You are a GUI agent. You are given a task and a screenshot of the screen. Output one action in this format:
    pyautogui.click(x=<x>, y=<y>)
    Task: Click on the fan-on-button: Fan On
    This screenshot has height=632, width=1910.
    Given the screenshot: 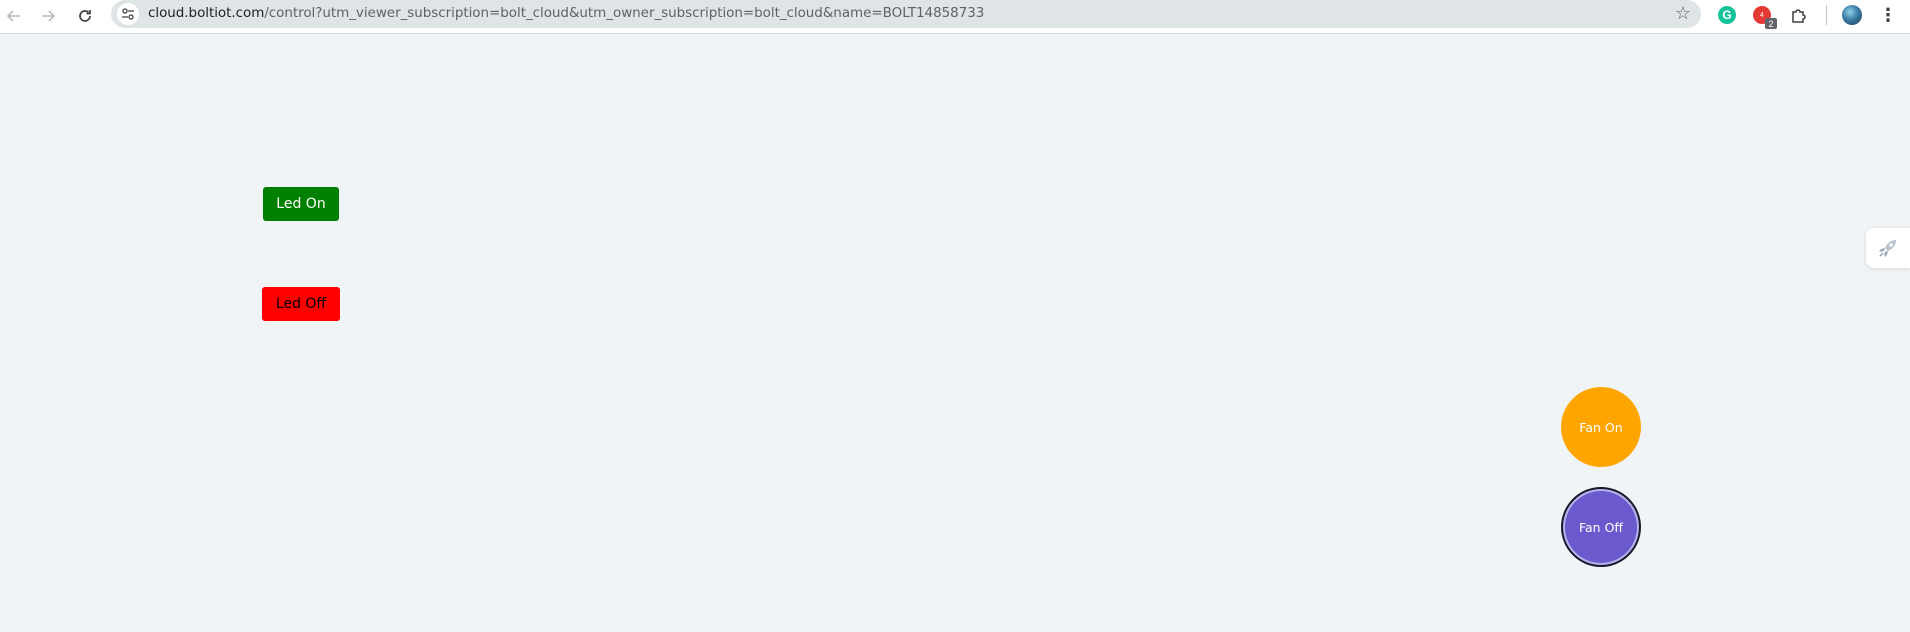 What is the action you would take?
    pyautogui.click(x=1601, y=427)
    